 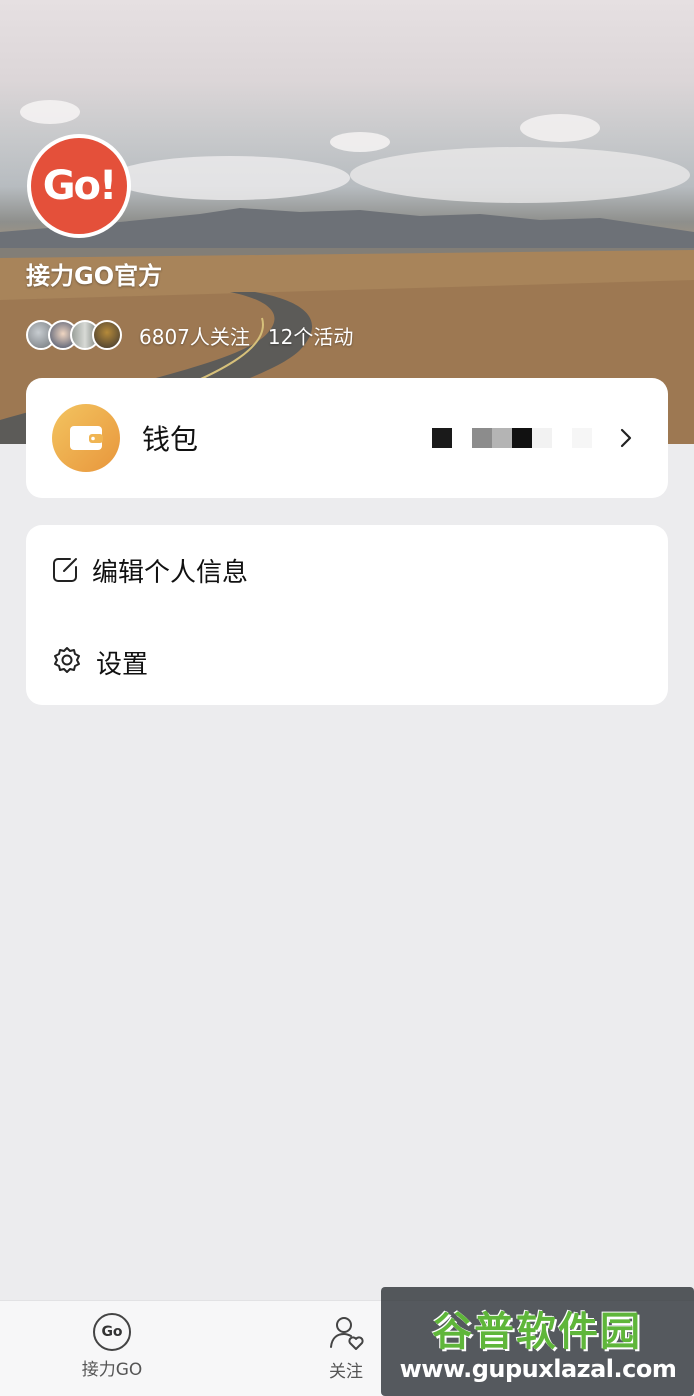 What do you see at coordinates (310, 336) in the screenshot?
I see `activities-count: 12个活动` at bounding box center [310, 336].